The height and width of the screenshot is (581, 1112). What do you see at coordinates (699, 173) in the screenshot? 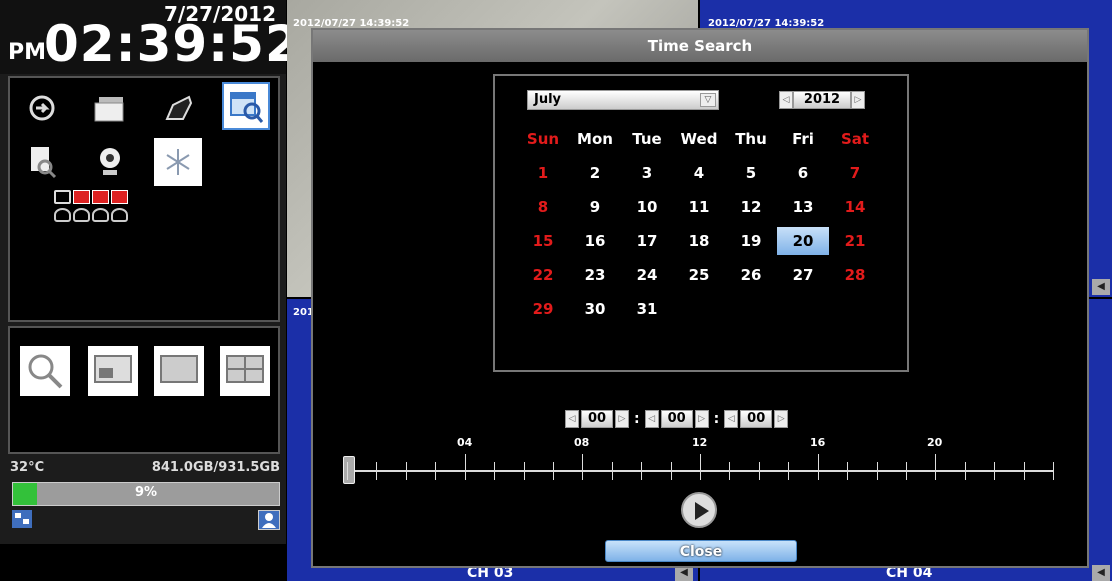
I see `calendar-day: 4` at bounding box center [699, 173].